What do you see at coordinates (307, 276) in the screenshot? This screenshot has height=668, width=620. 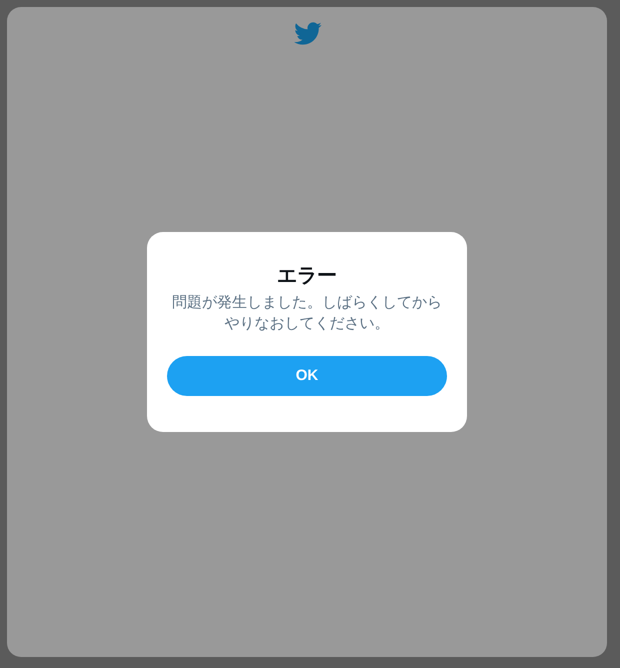 I see `dialog-title: エラー` at bounding box center [307, 276].